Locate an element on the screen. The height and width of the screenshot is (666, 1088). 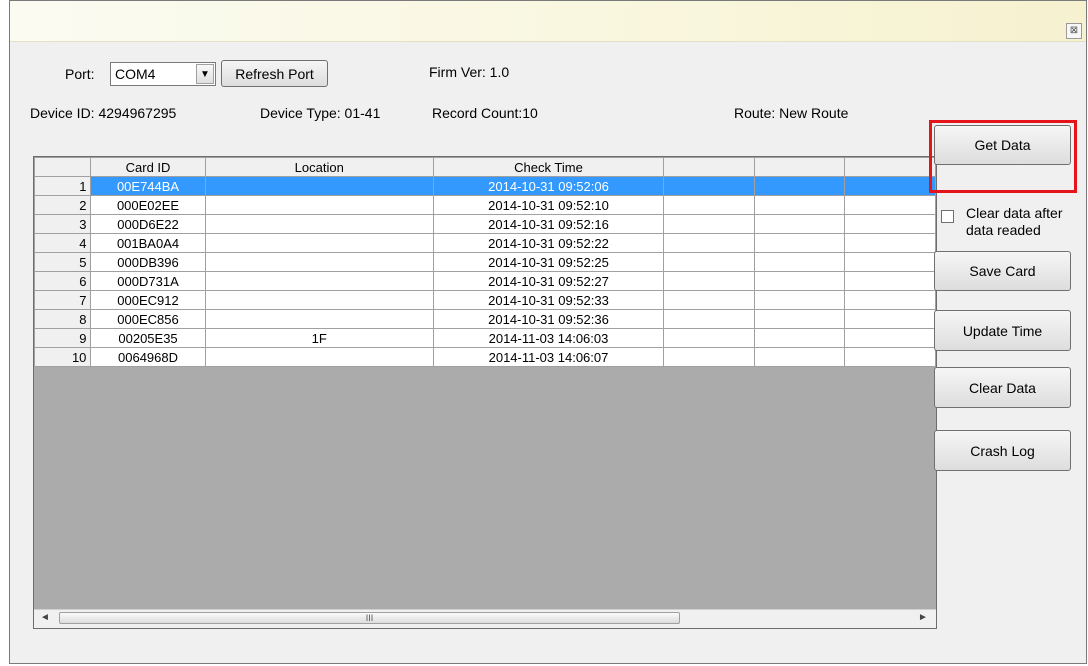
table-row: 2 000E02EE 2014-10-31 09:52:10 is located at coordinates (485, 205).